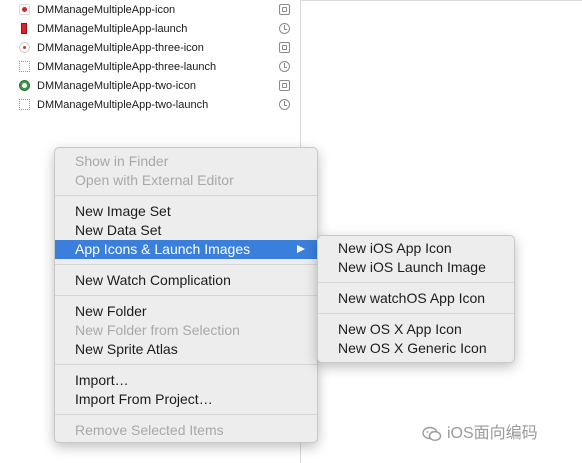 This screenshot has width=582, height=463. I want to click on asset-name: DMManageMultipleApp-launch, so click(112, 29).